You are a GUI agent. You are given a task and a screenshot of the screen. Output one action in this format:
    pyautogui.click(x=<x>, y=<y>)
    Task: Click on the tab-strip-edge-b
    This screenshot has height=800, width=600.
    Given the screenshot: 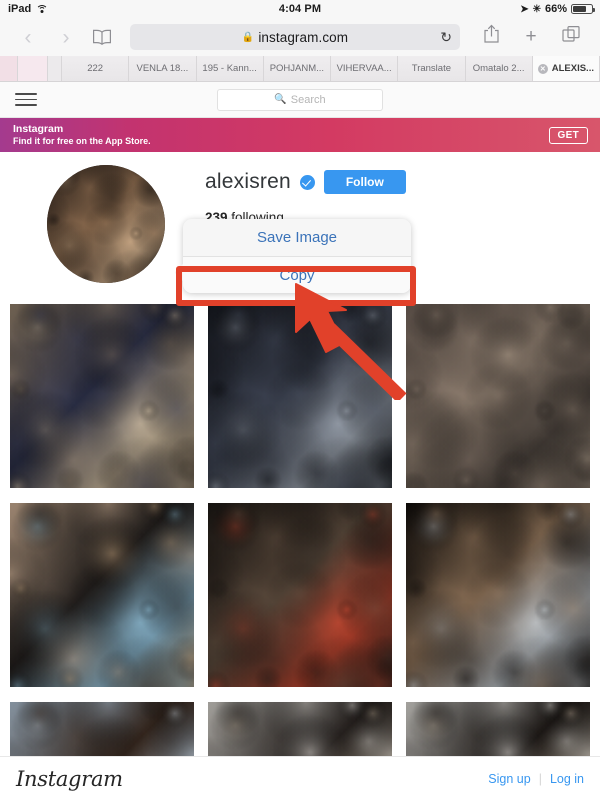 What is the action you would take?
    pyautogui.click(x=33, y=68)
    